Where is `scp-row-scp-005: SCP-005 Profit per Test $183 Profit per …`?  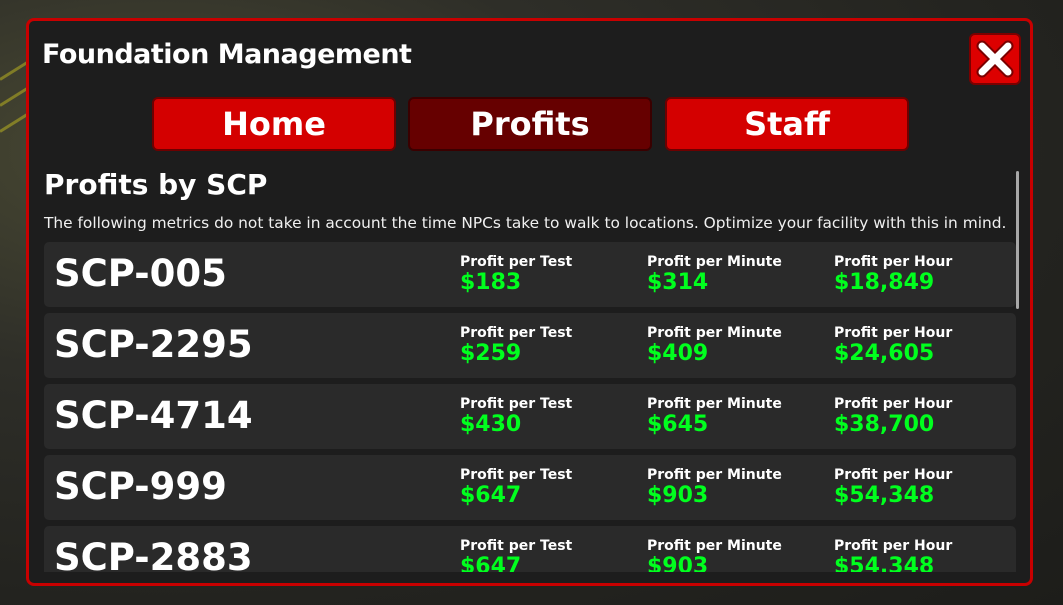
scp-row-scp-005: SCP-005 Profit per Test $183 Profit per … is located at coordinates (530, 274).